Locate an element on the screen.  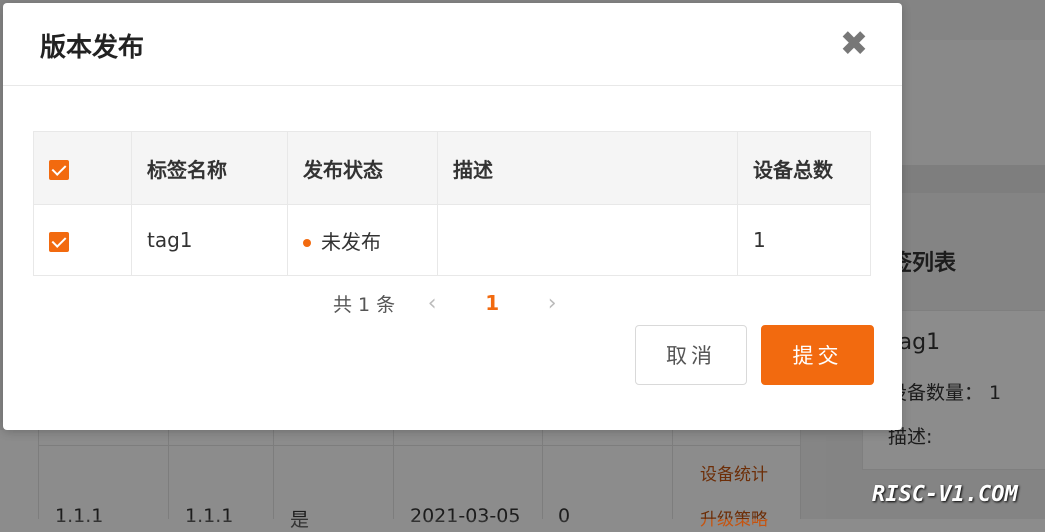
modal-header: 版本发布 ✖ is located at coordinates (452, 44).